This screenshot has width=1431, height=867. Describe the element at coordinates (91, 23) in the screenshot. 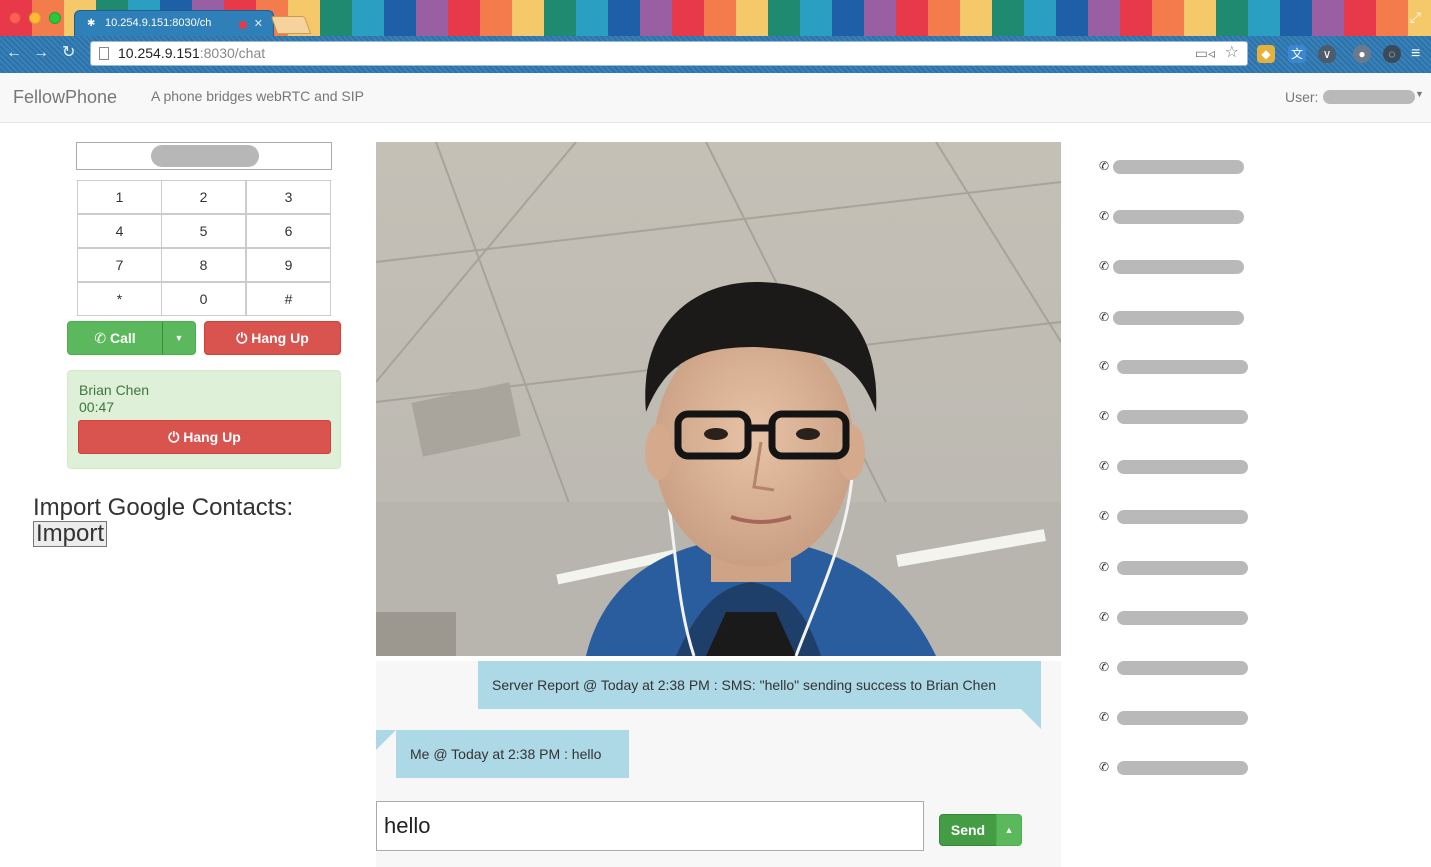

I see `tab-favicon-icon: ✱` at that location.